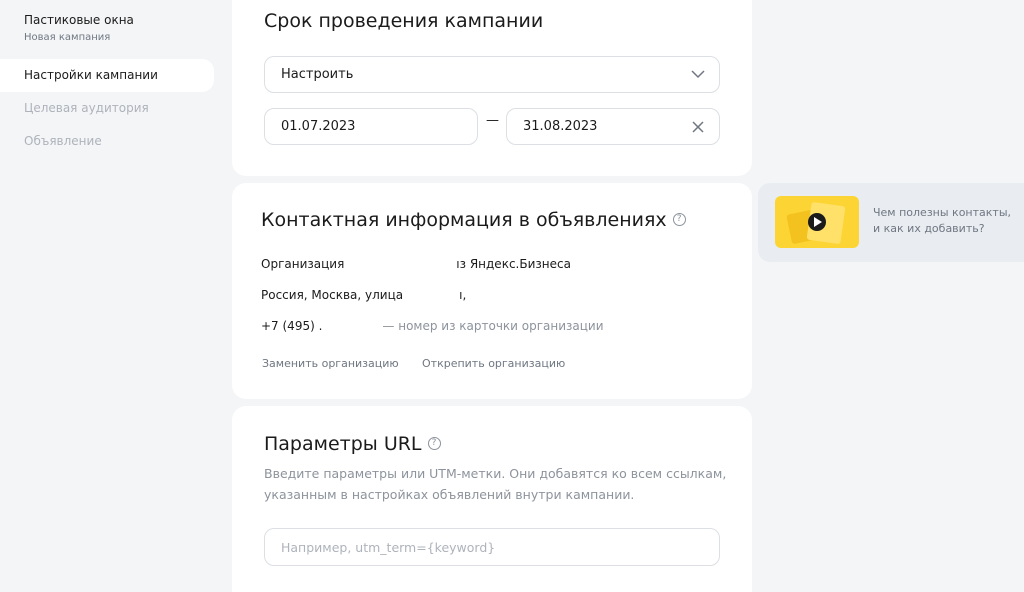  I want to click on date-from-value: 01.07.2023, so click(318, 126).